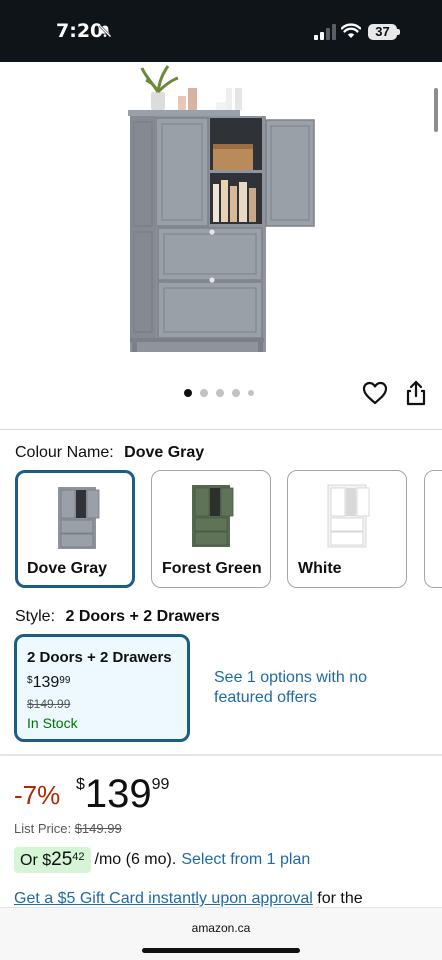  I want to click on swatch-next-peek, so click(433, 529).